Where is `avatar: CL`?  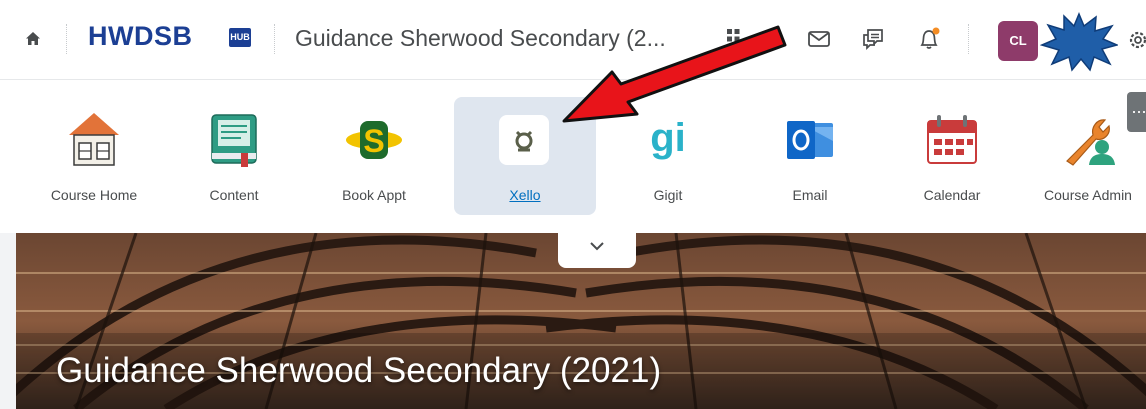 avatar: CL is located at coordinates (1018, 41).